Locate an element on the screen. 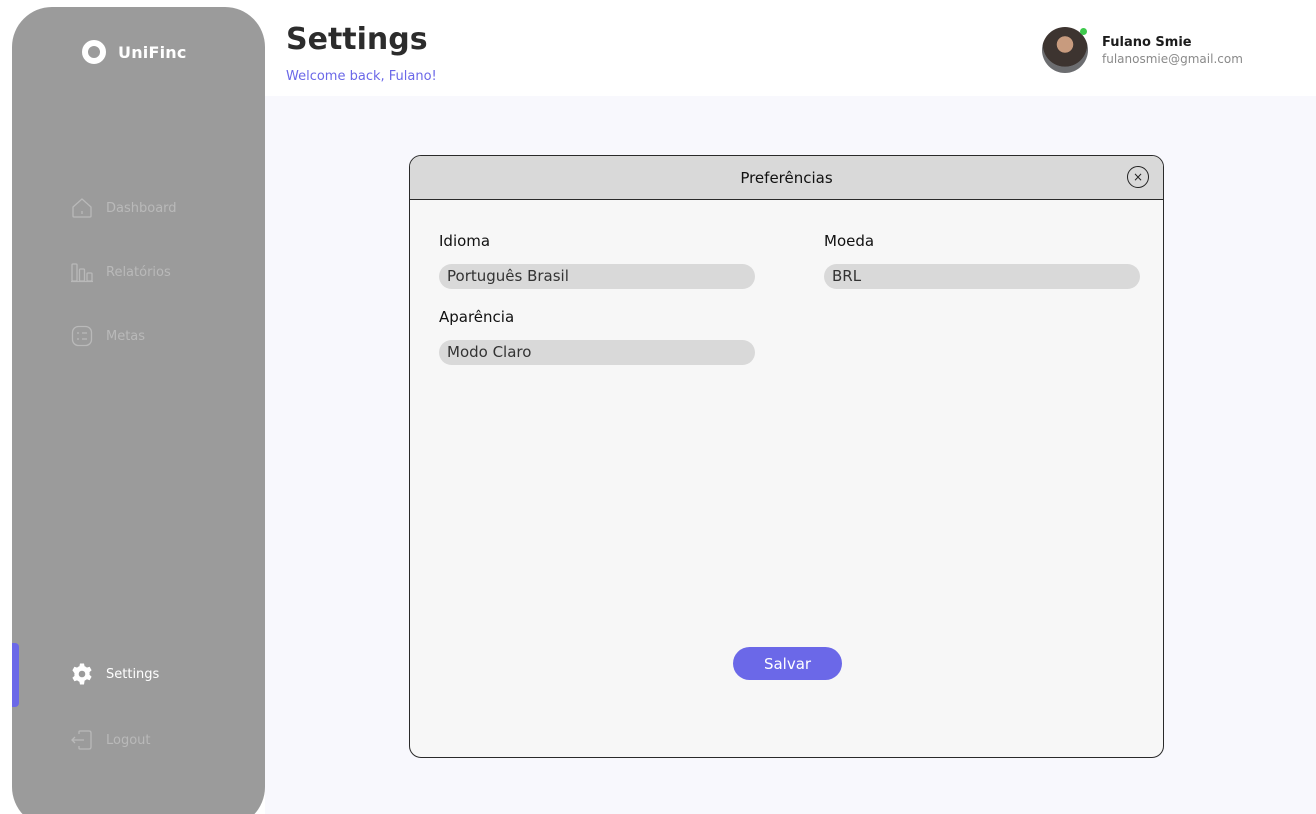  currency-select: BRL is located at coordinates (982, 276).